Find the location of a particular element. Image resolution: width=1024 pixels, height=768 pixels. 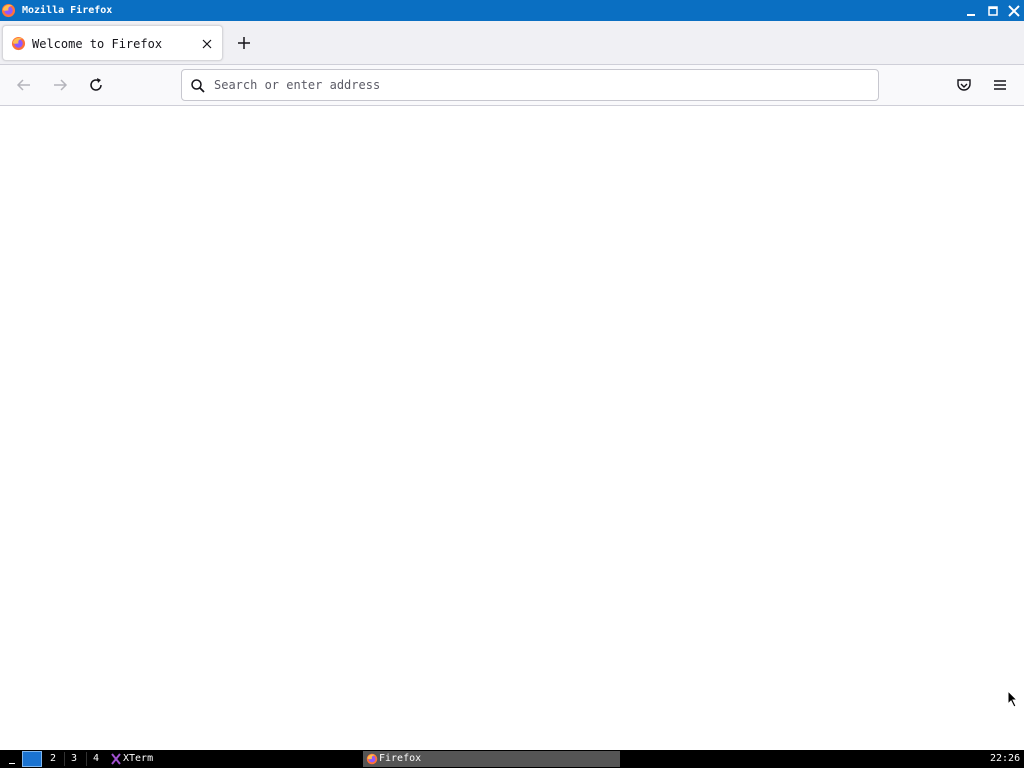

taskbar-app-xterm: XTerm is located at coordinates (140, 759).